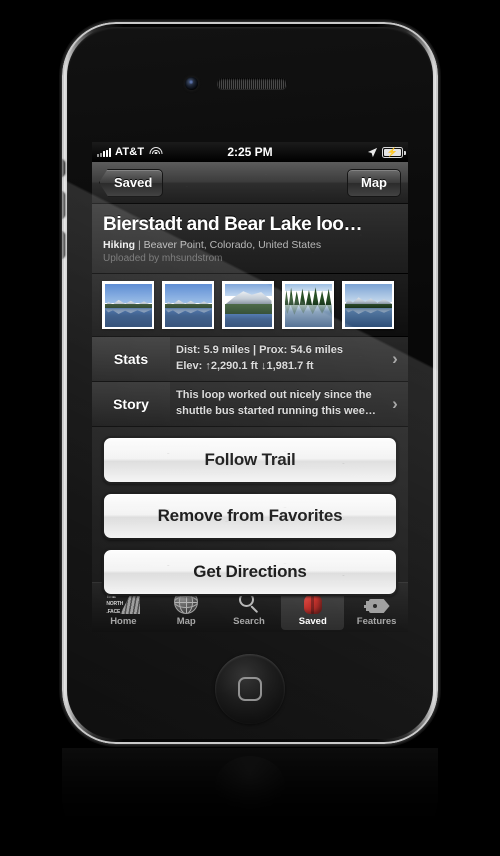 The width and height of the screenshot is (500, 856). Describe the element at coordinates (250, 515) in the screenshot. I see `remove-from-favorites-button: Remove from Favorites` at that location.